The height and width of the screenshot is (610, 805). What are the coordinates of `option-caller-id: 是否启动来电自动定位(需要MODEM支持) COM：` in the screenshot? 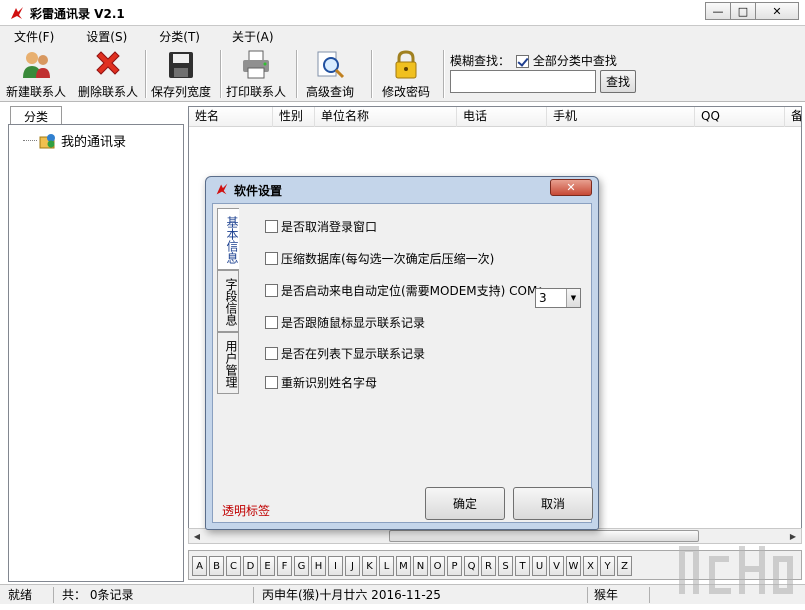 It's located at (407, 290).